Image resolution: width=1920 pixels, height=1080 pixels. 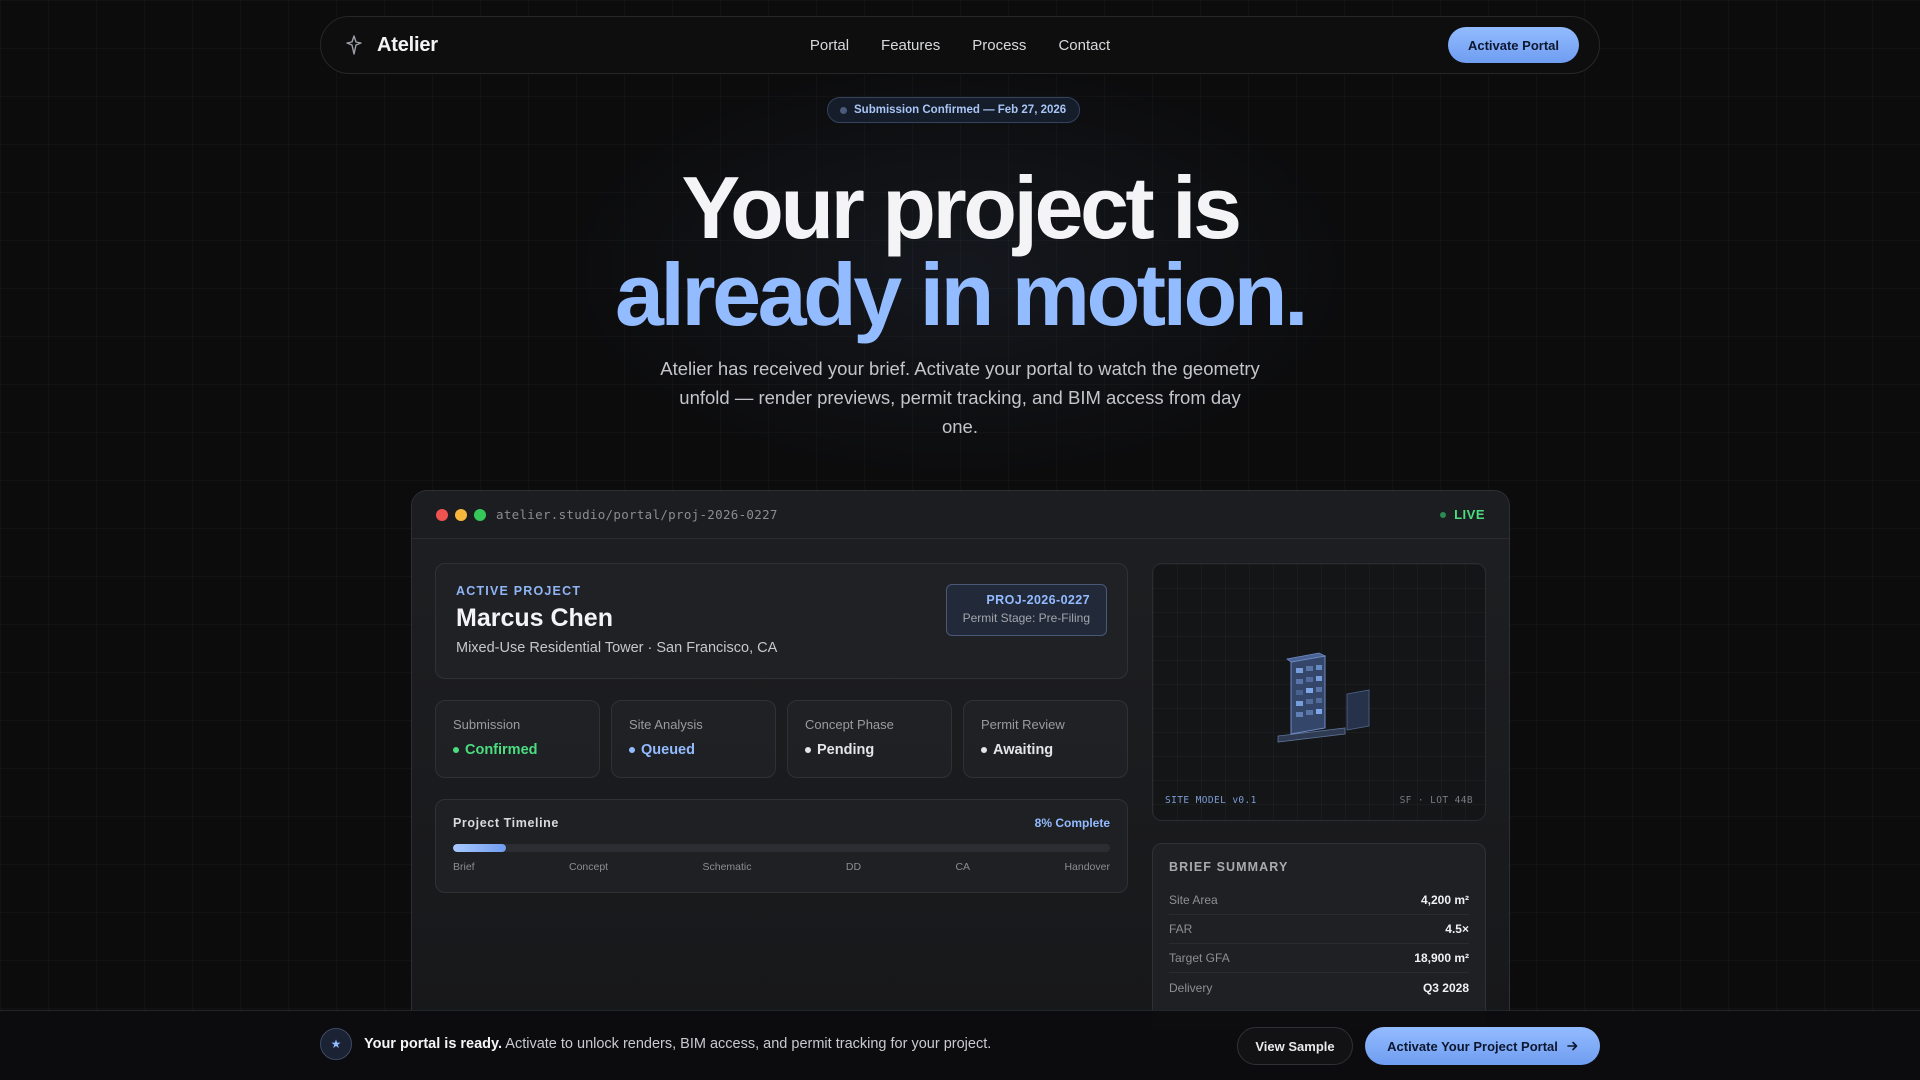 I want to click on live-dot-icon, so click(x=1443, y=514).